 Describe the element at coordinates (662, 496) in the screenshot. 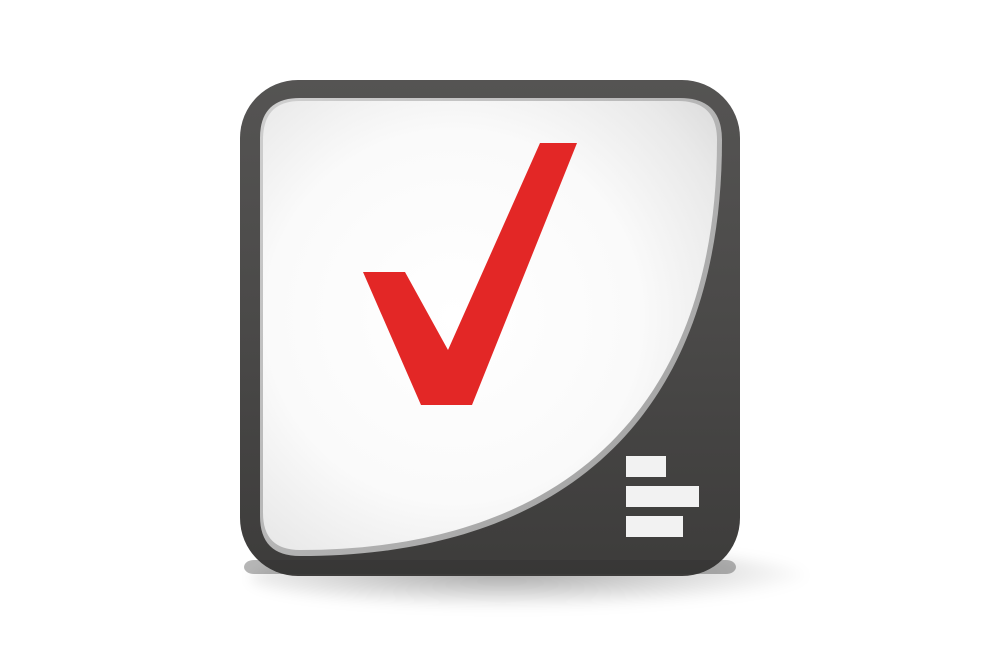

I see `bar-middle` at that location.